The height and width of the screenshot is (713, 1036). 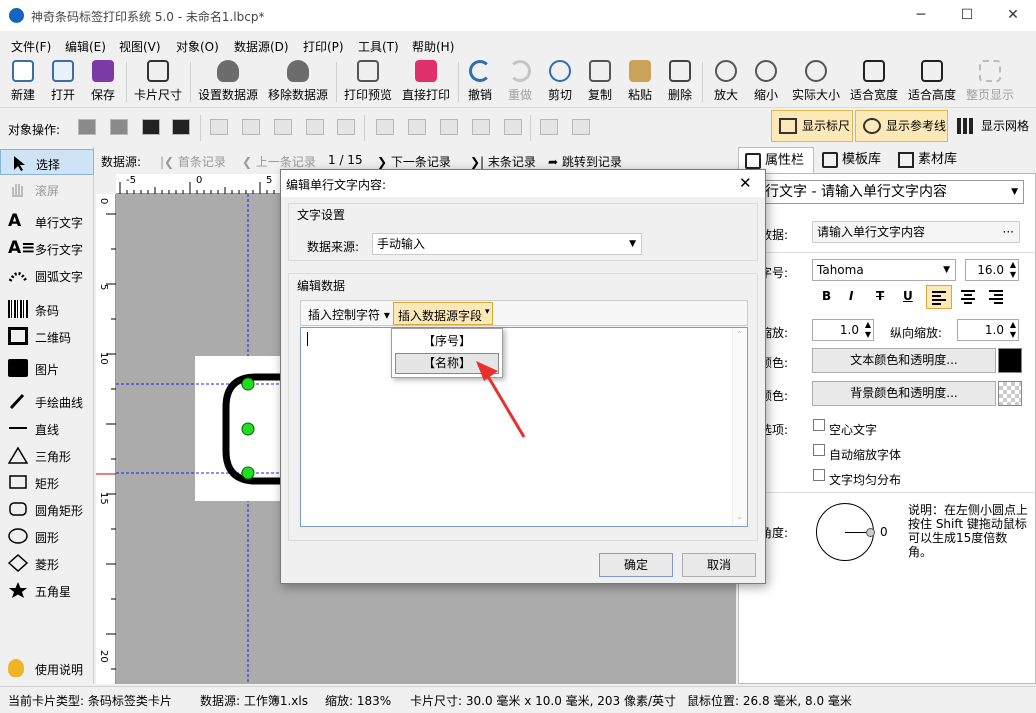 I want to click on menu-print: 打印(P), so click(x=323, y=46).